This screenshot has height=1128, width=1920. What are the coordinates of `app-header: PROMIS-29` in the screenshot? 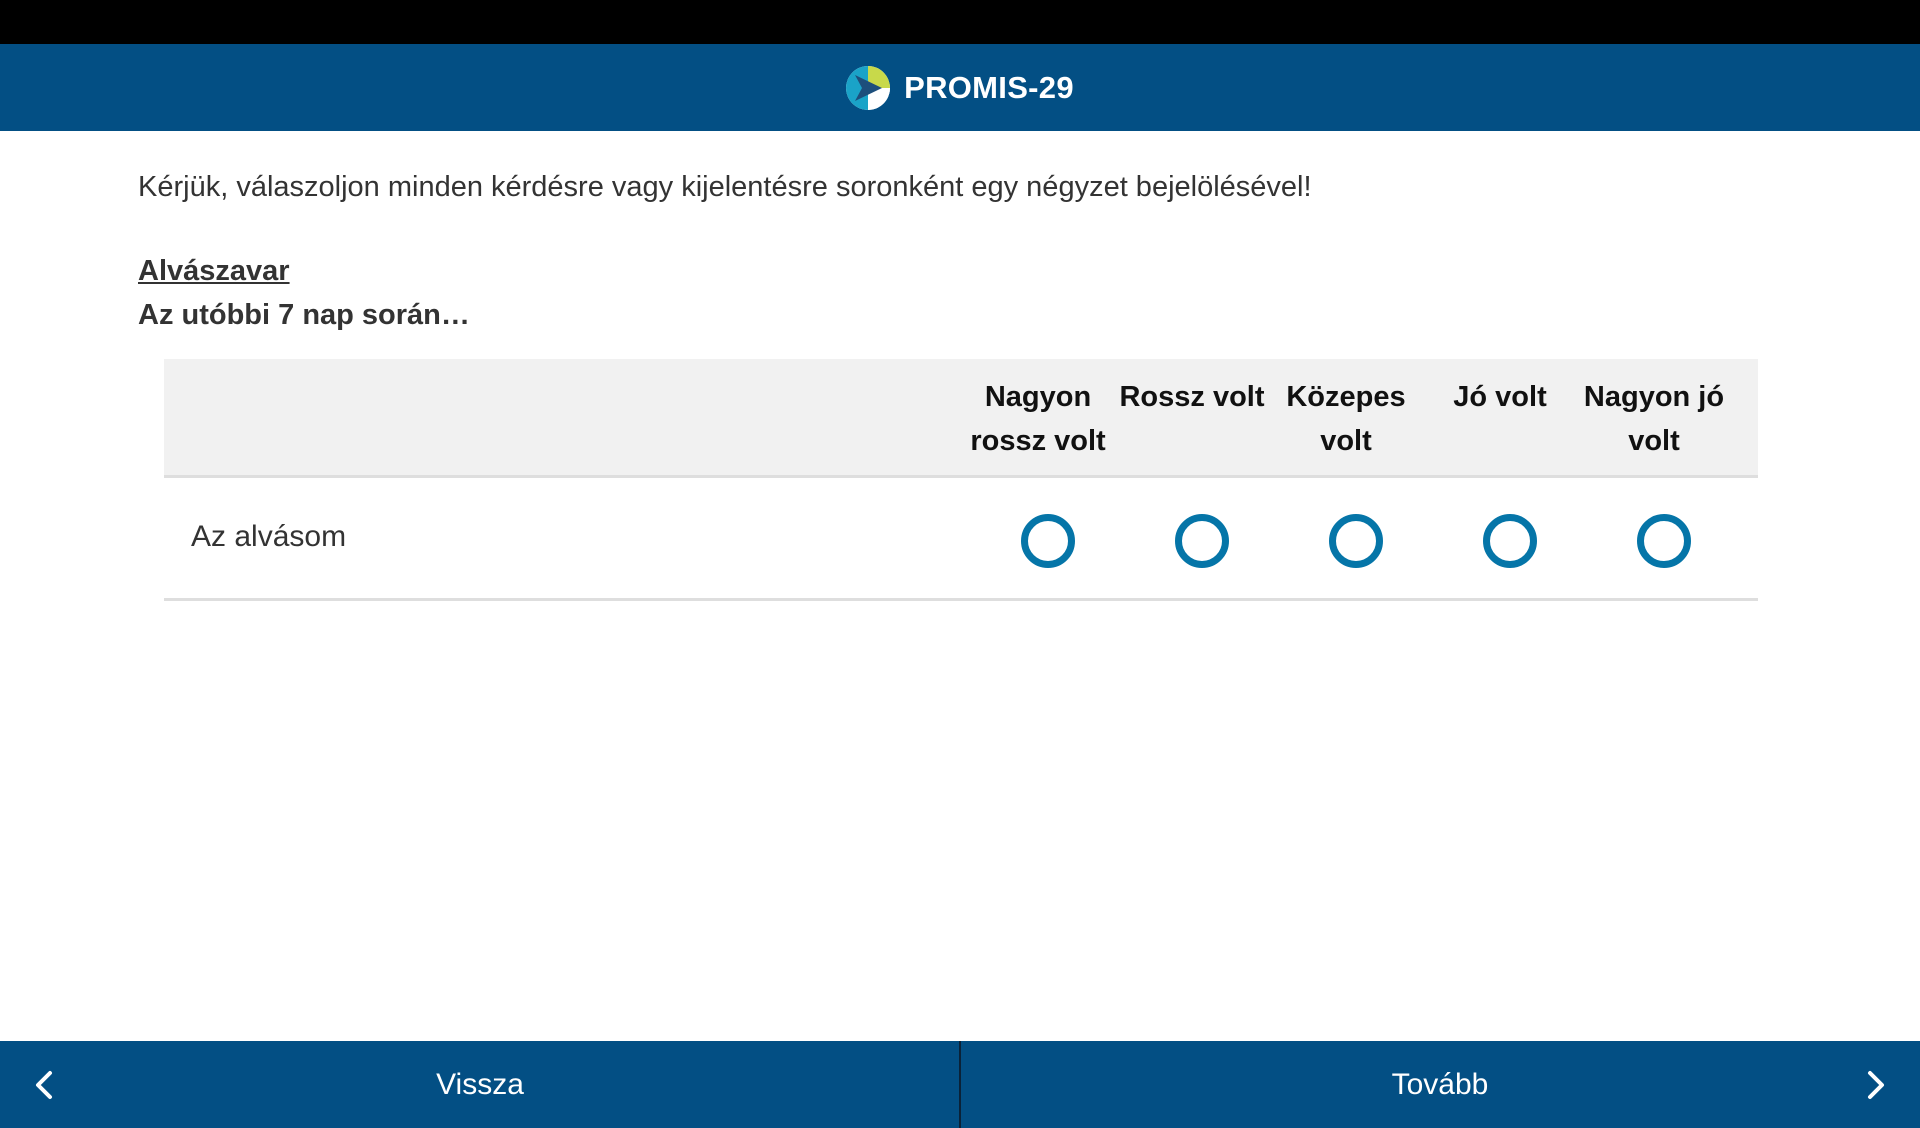 It's located at (960, 87).